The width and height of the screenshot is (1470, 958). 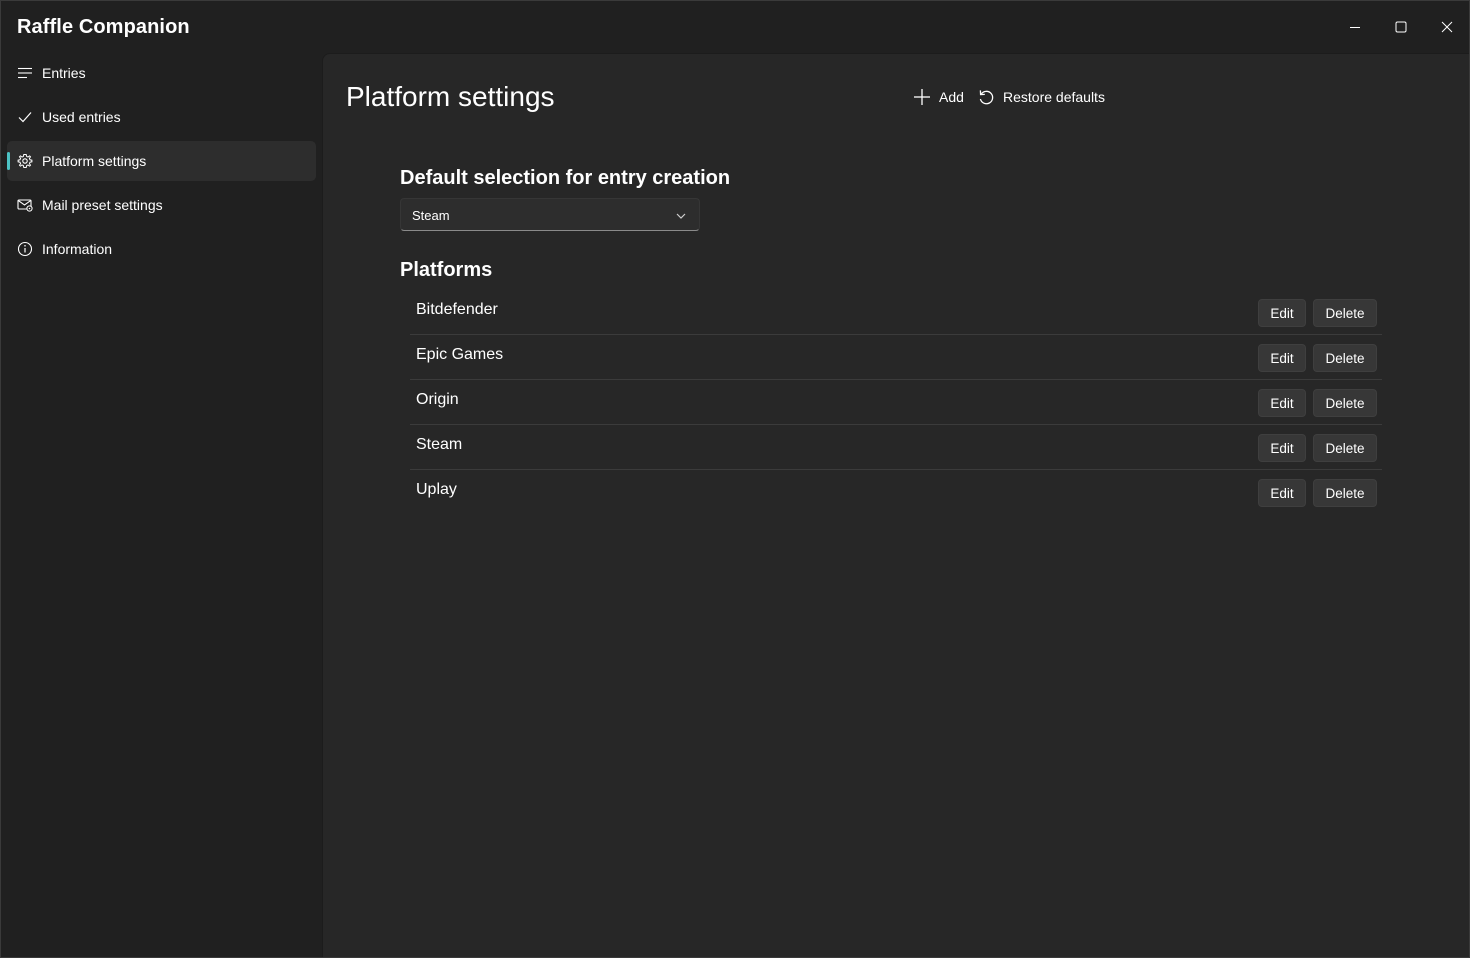 What do you see at coordinates (102, 205) in the screenshot?
I see `sidebar-item-label: Mail preset settings` at bounding box center [102, 205].